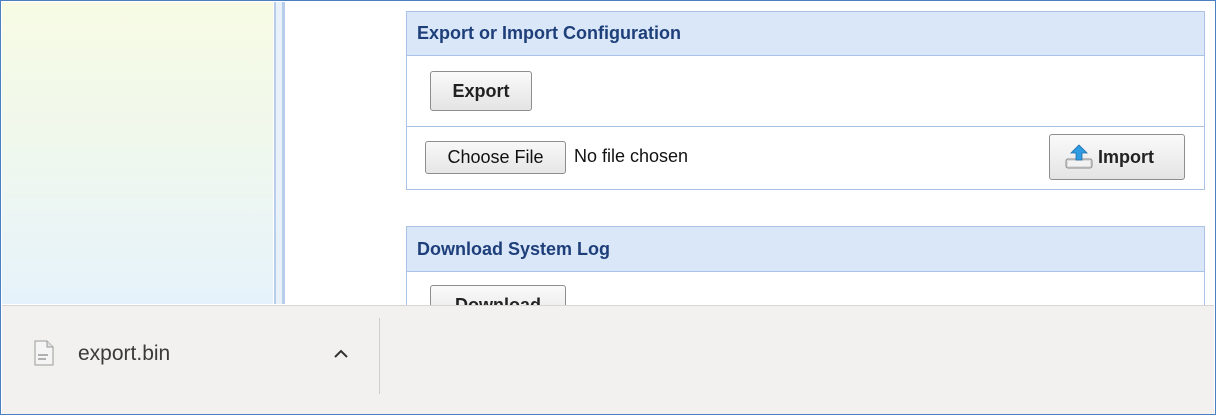 Image resolution: width=1218 pixels, height=417 pixels. I want to click on choose-file-button: Choose File, so click(495, 157).